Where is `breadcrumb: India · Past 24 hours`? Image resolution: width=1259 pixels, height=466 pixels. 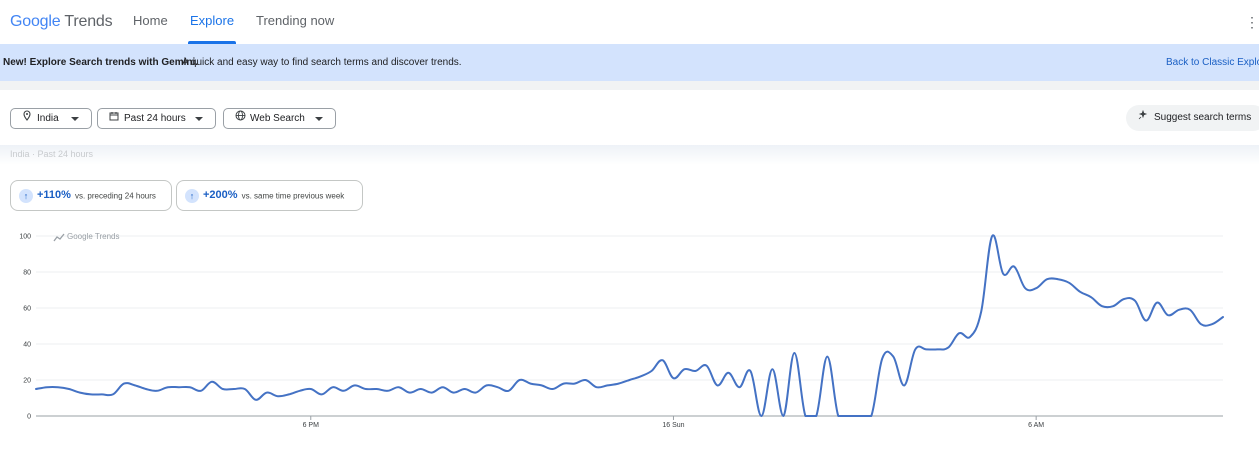
breadcrumb: India · Past 24 hours is located at coordinates (52, 154).